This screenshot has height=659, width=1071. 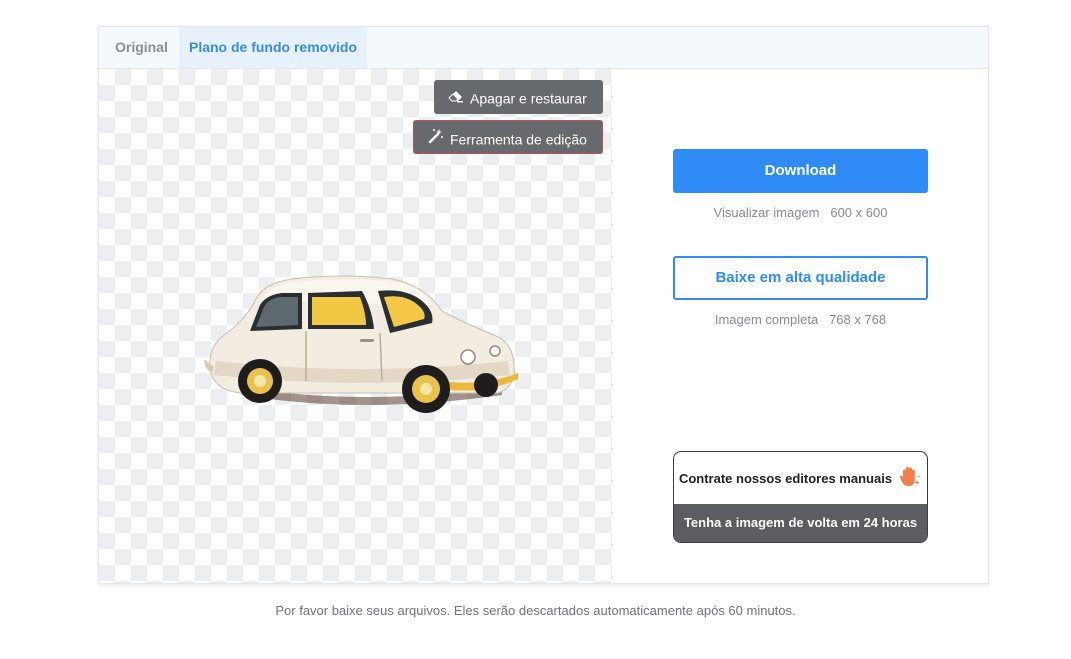 I want to click on eraser-icon, so click(x=456, y=98).